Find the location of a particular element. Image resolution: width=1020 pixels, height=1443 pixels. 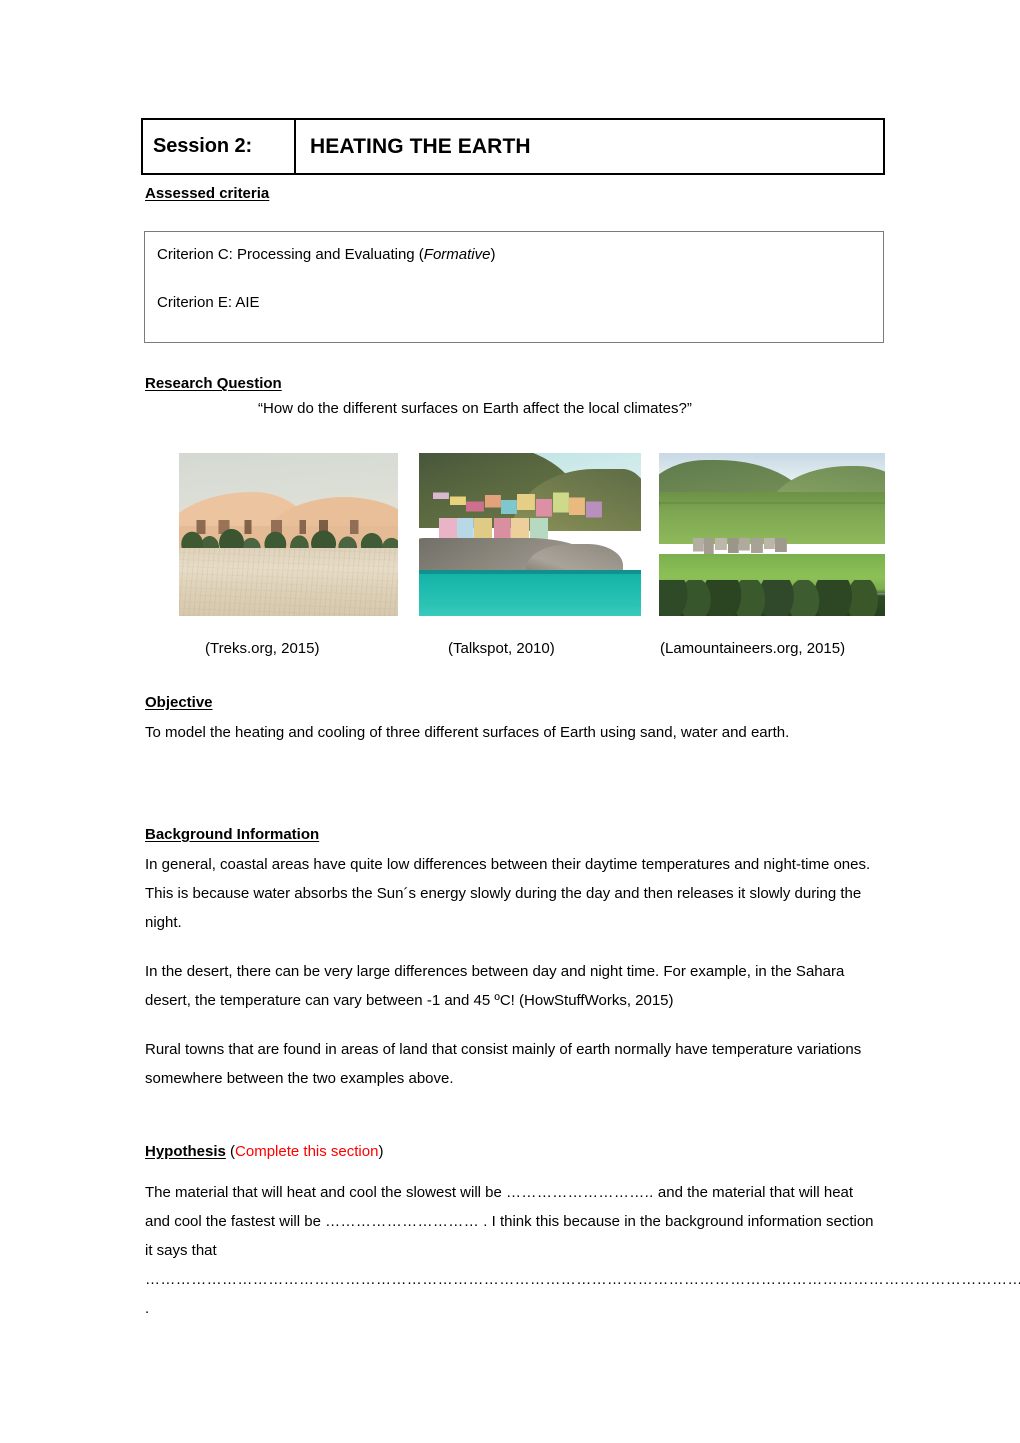

figure-image-row is located at coordinates (532, 534).